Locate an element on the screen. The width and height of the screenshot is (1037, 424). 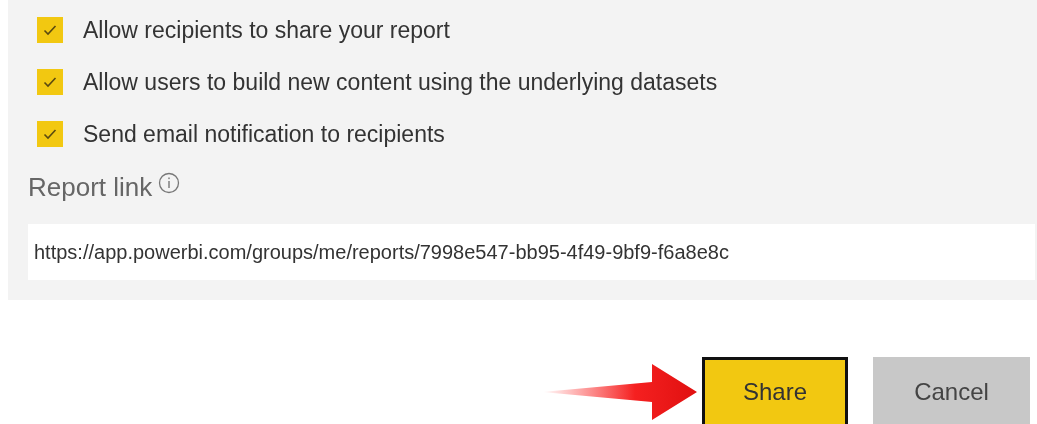
share-button: Share is located at coordinates (775, 390).